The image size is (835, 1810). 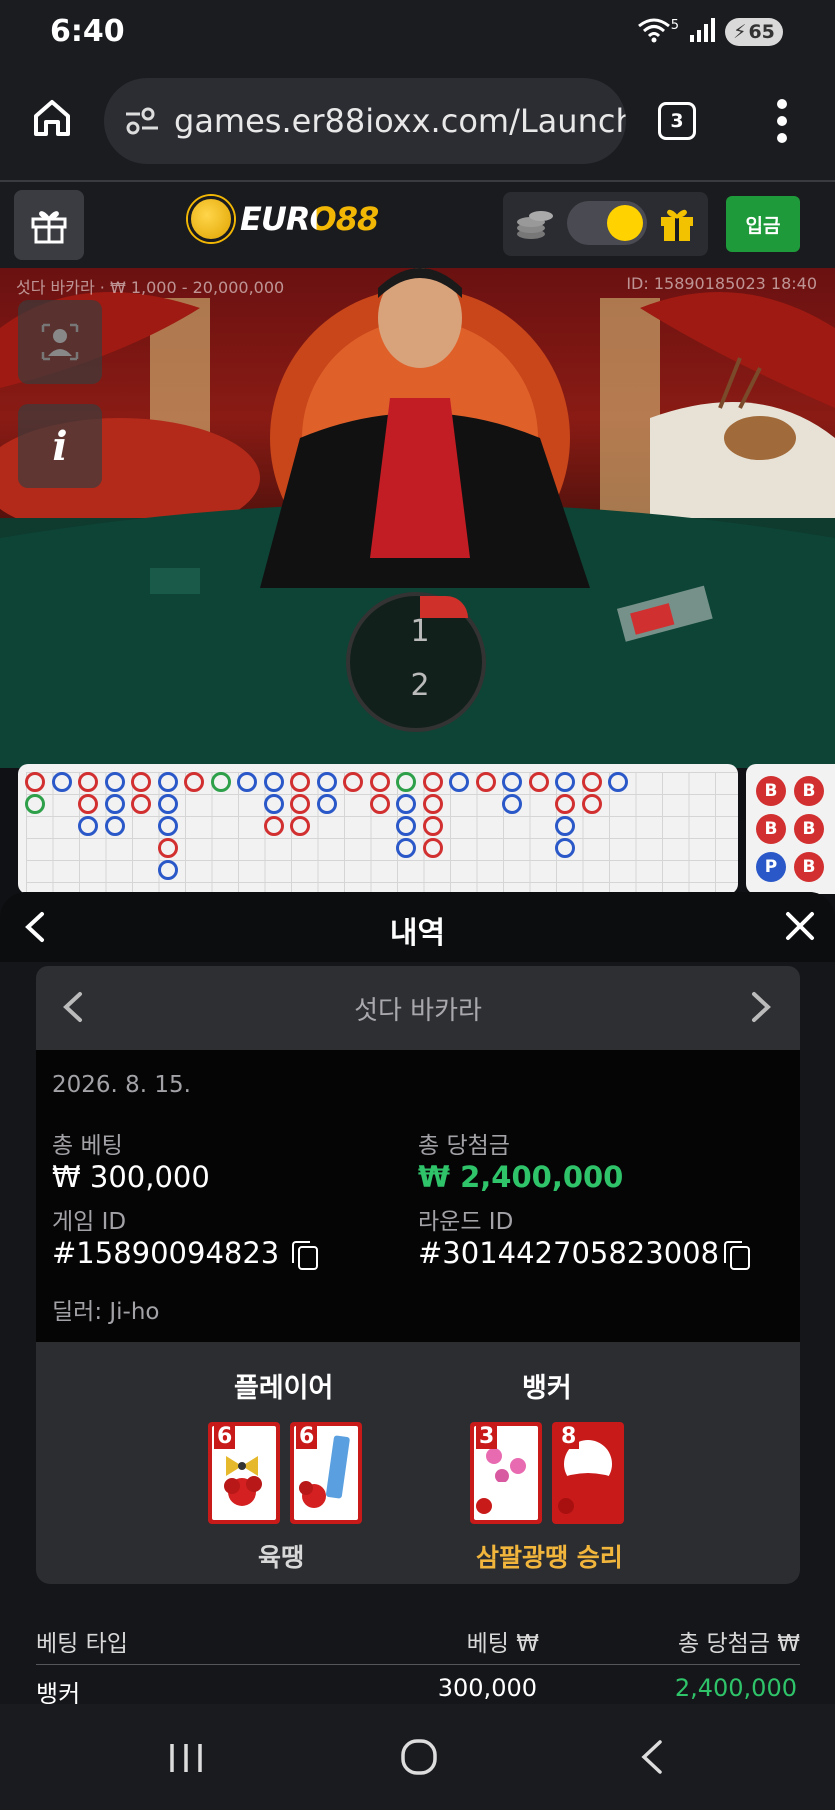 I want to click on dealer-name: 딜러: Ji-ho, so click(x=106, y=1312).